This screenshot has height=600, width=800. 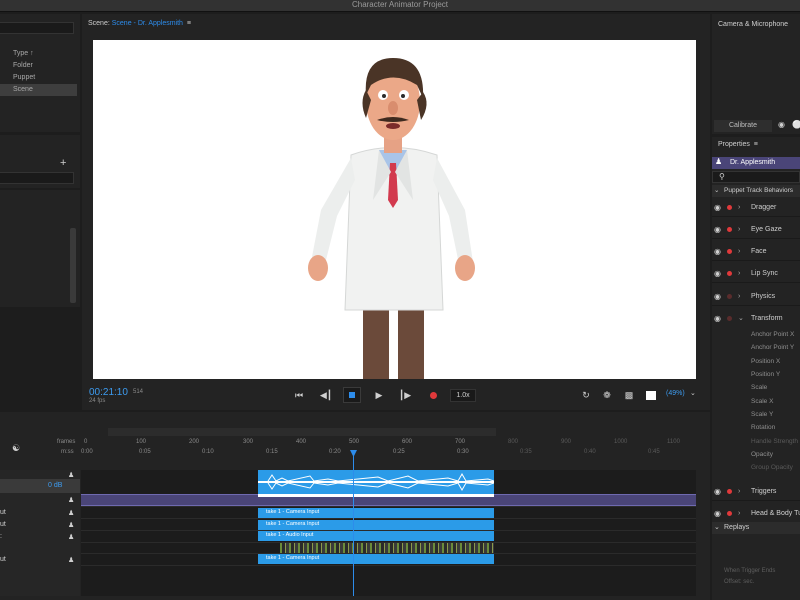 I want to click on behavior-head-body-turner: ◉ › Head & Body Tu, so click(x=756, y=514).